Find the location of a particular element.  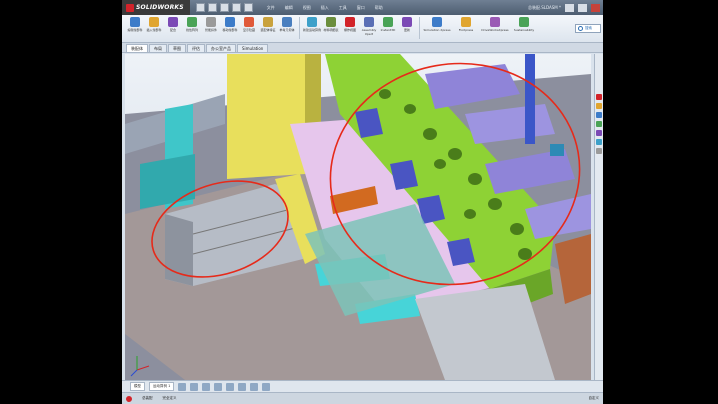

ribbon-button: Sustainability is located at coordinates (524, 29).